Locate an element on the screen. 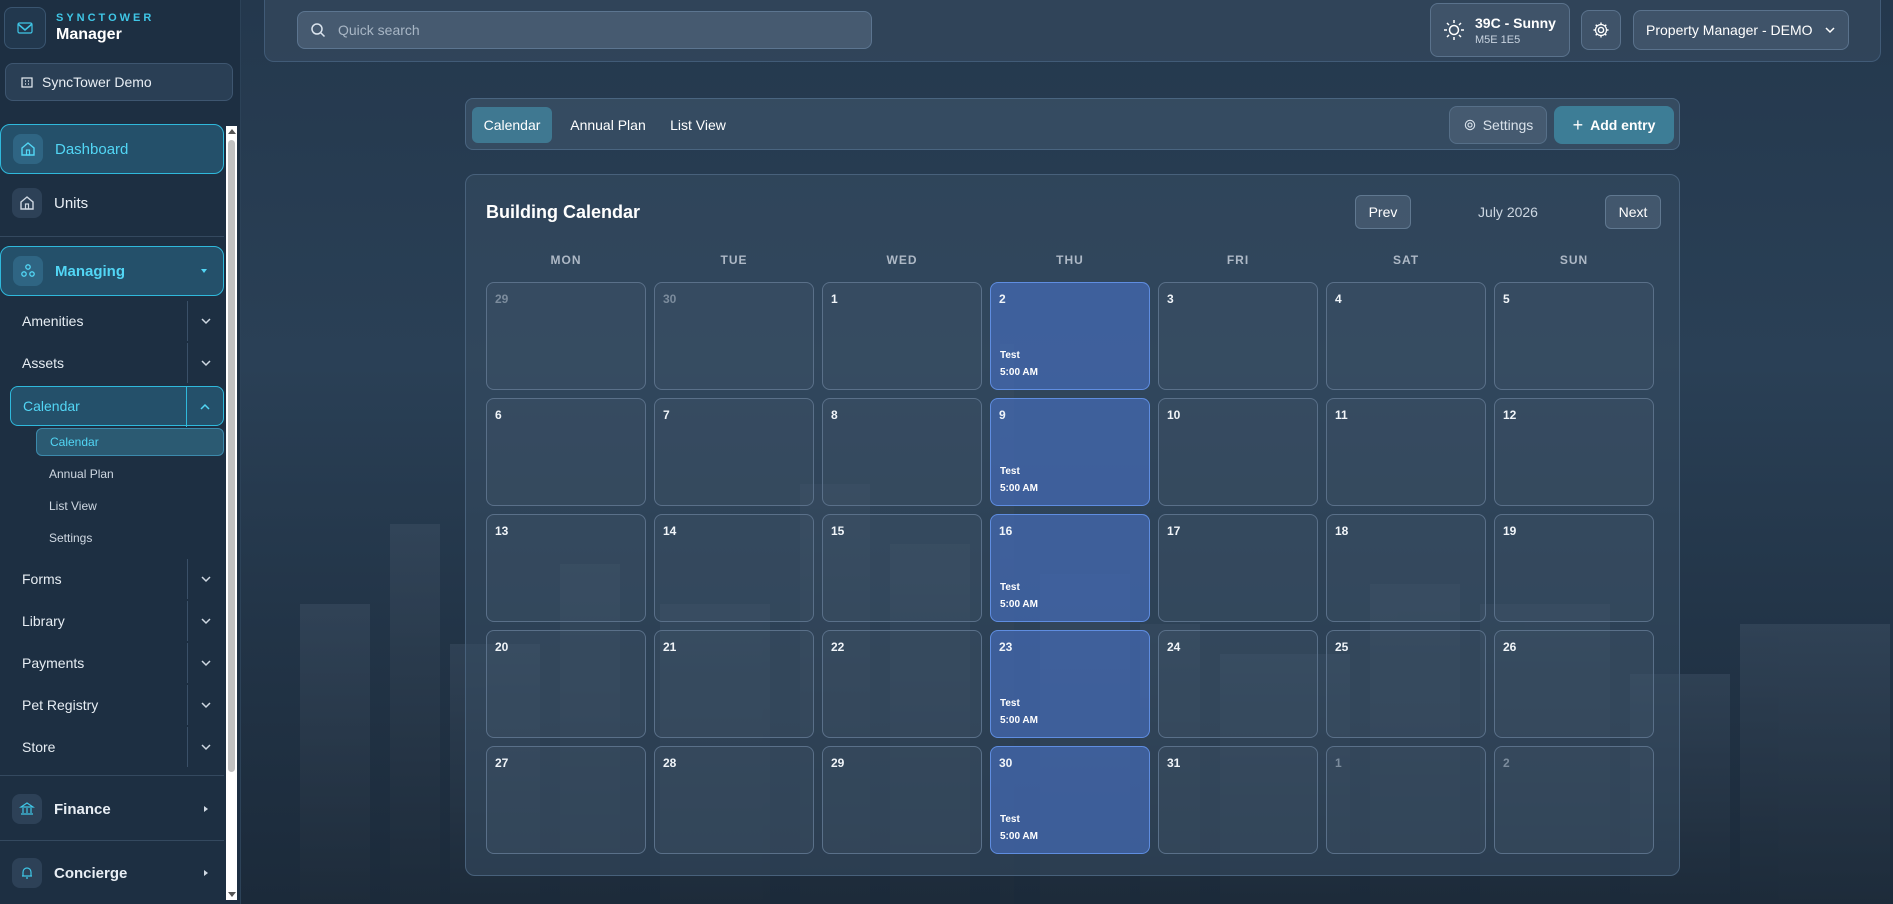 The height and width of the screenshot is (904, 1893). search-input is located at coordinates (588, 30).